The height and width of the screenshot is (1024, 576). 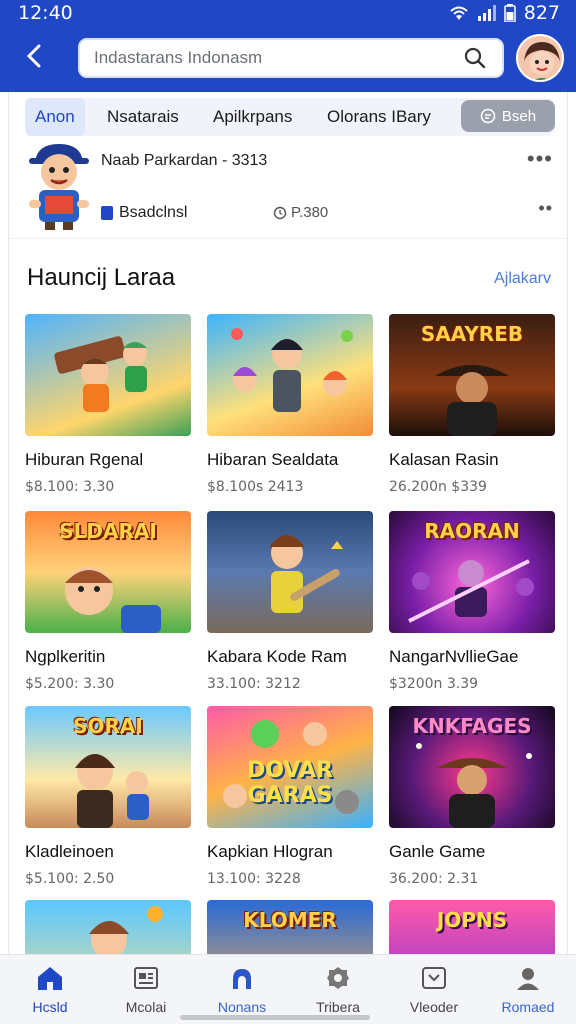 I want to click on game-meta: 26.200n $339, so click(x=438, y=487).